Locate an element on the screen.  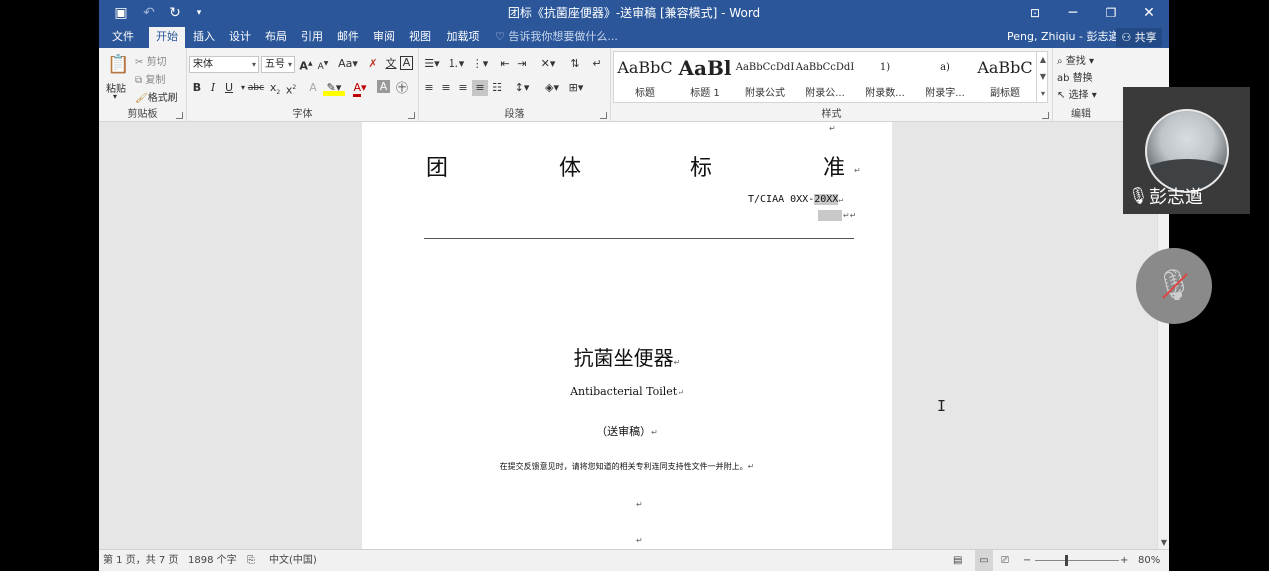
bold-icon: B is located at coordinates (197, 88).